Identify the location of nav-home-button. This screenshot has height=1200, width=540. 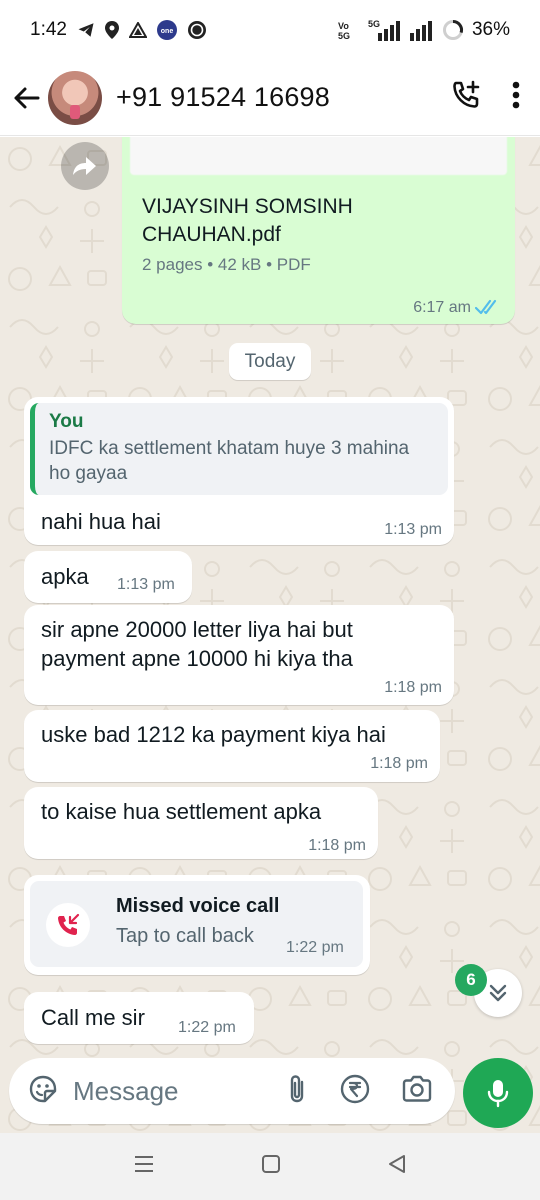
(271, 1166).